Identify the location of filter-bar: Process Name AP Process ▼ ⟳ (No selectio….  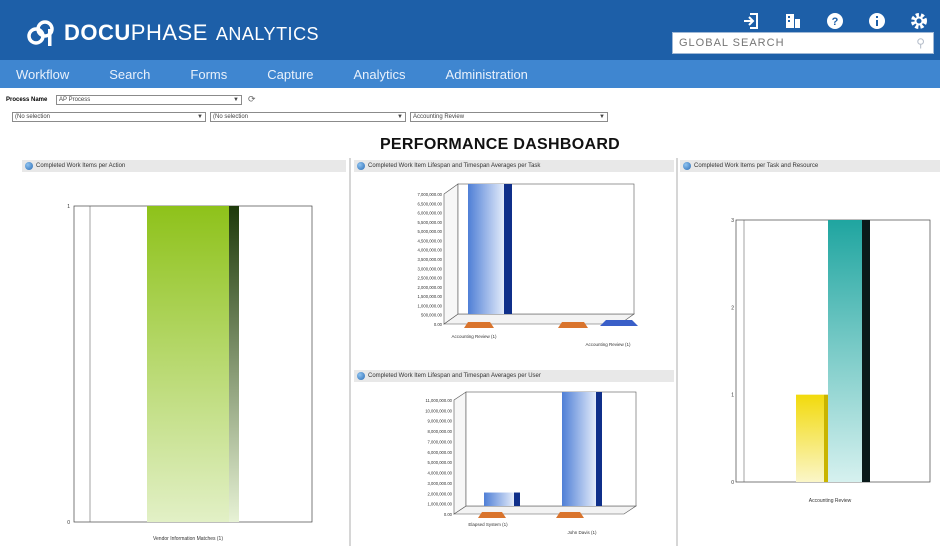
(470, 113).